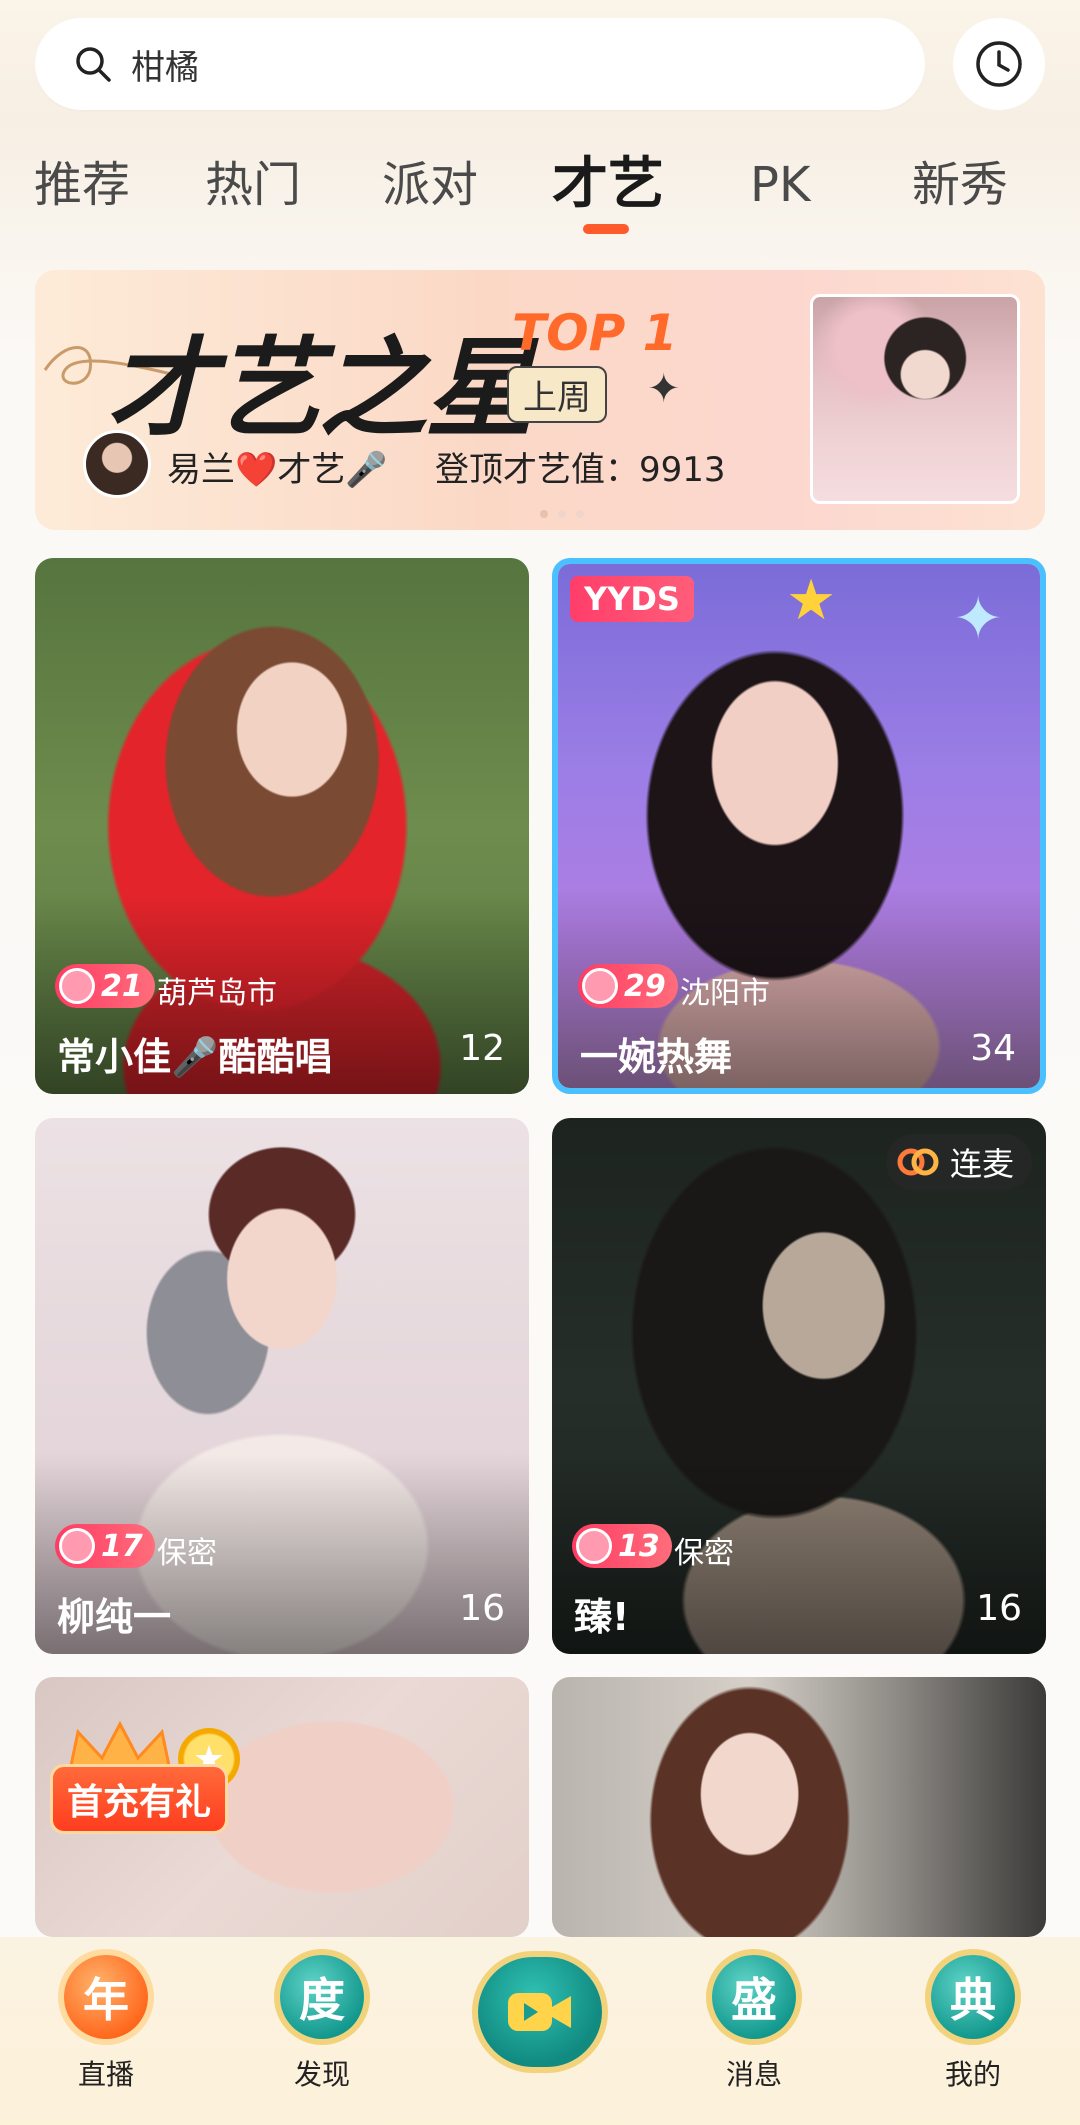 The height and width of the screenshot is (2125, 1080). Describe the element at coordinates (606, 229) in the screenshot. I see `active-tab-indicator` at that location.